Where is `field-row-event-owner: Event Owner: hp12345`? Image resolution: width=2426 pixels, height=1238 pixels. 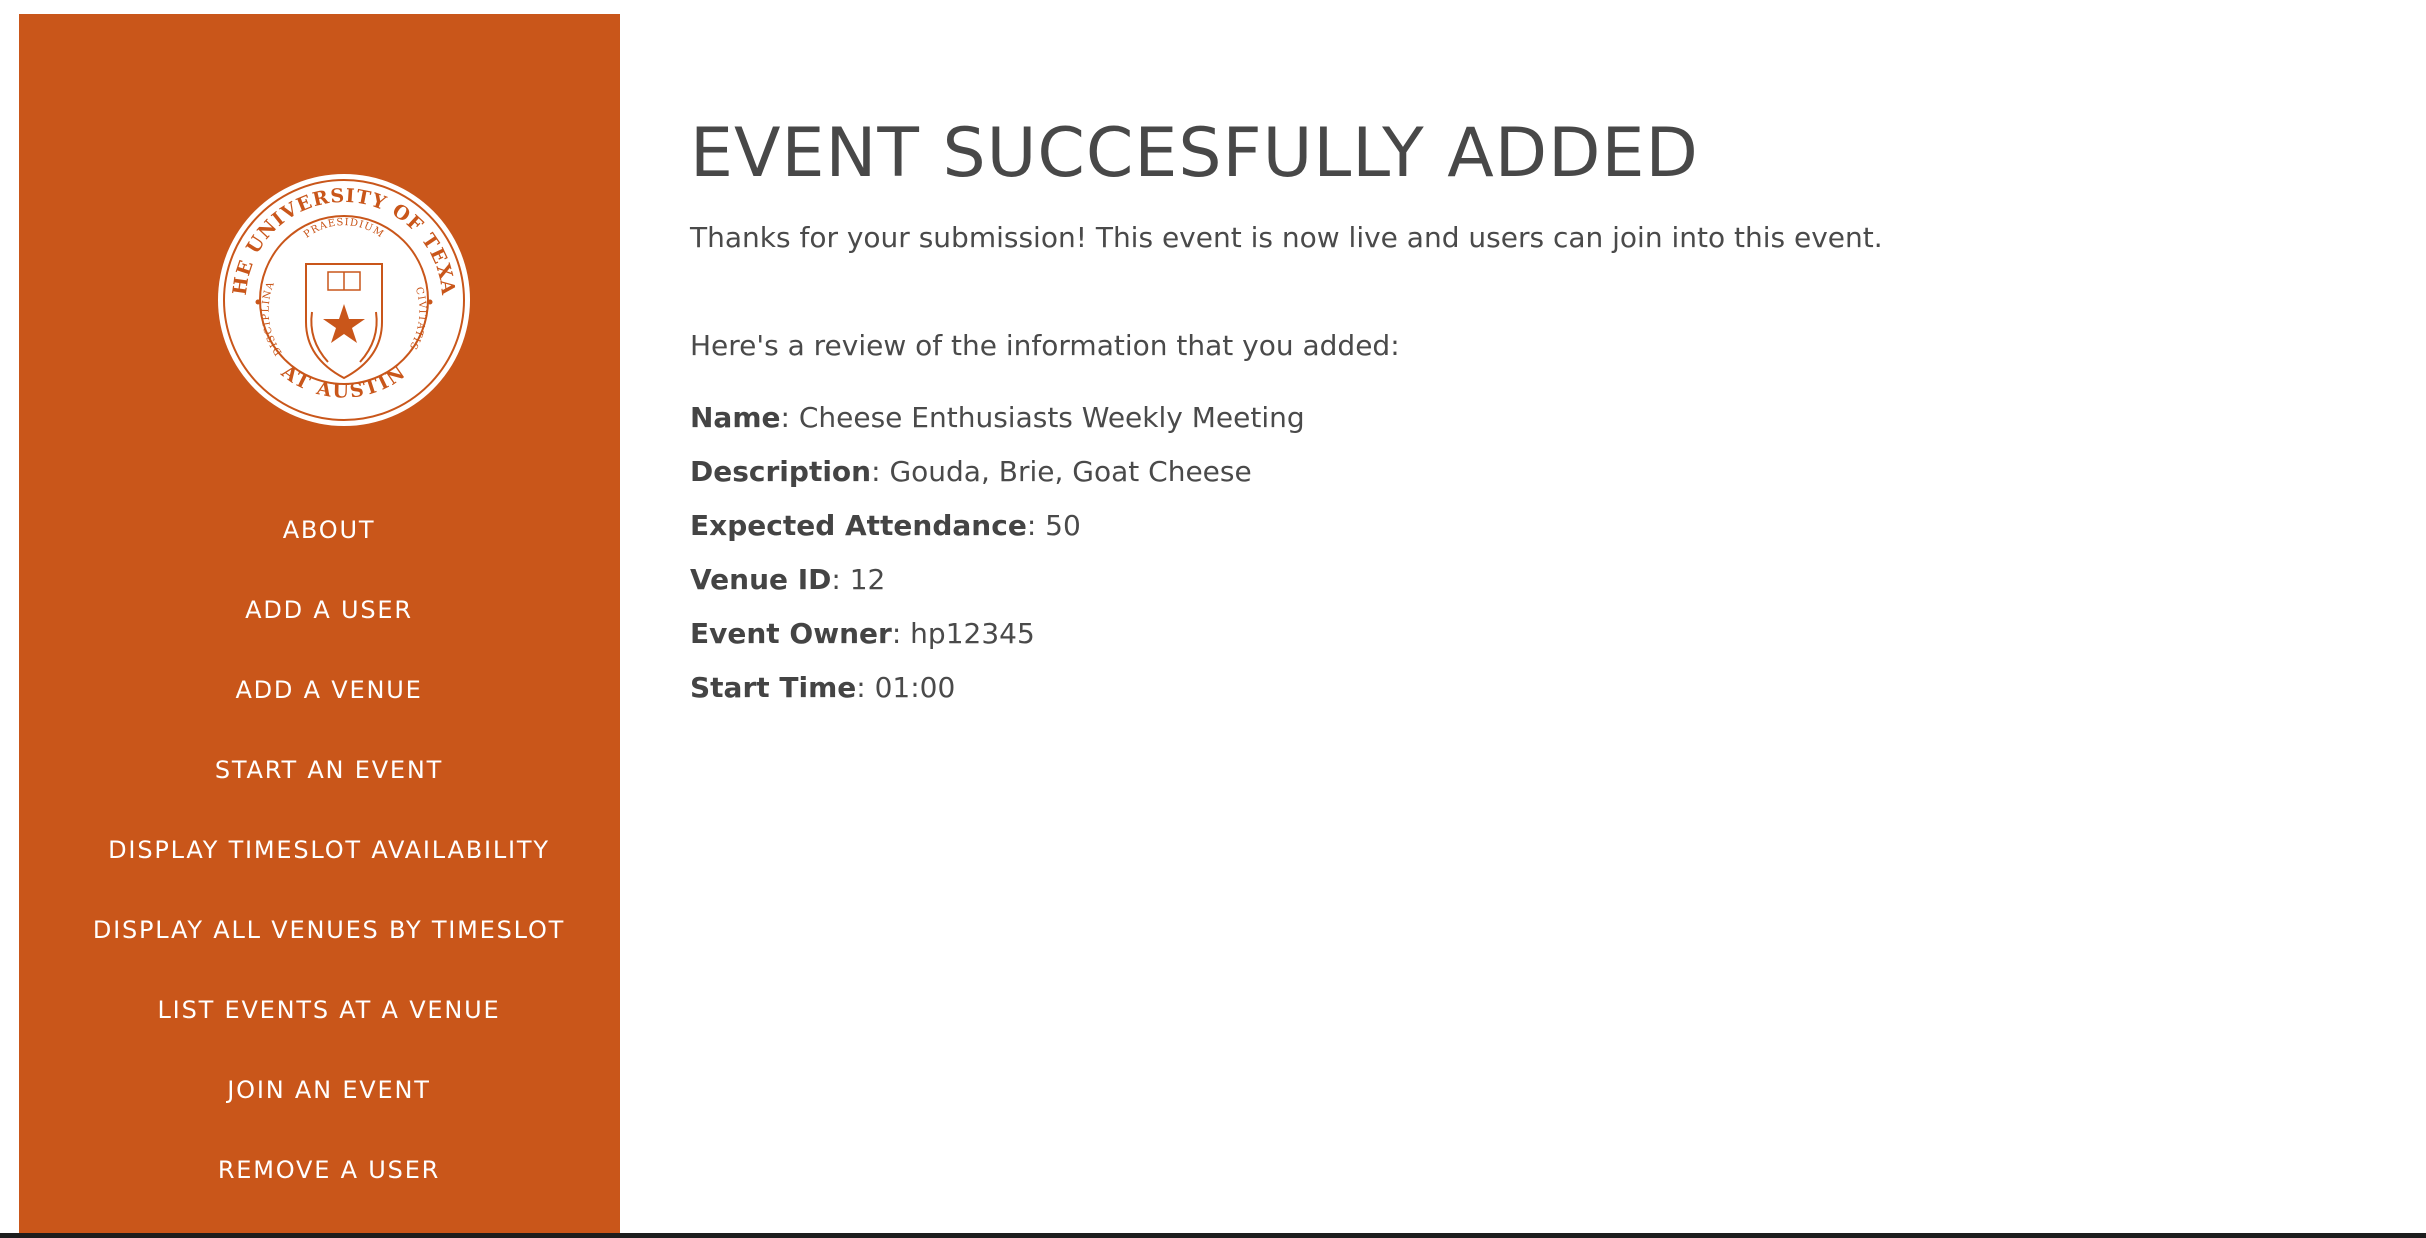 field-row-event-owner: Event Owner: hp12345 is located at coordinates (1530, 634).